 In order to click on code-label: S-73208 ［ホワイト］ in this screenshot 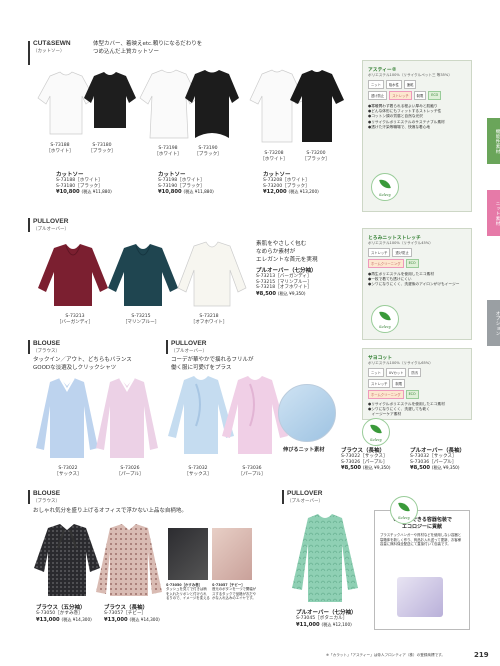, I will do `click(274, 156)`.